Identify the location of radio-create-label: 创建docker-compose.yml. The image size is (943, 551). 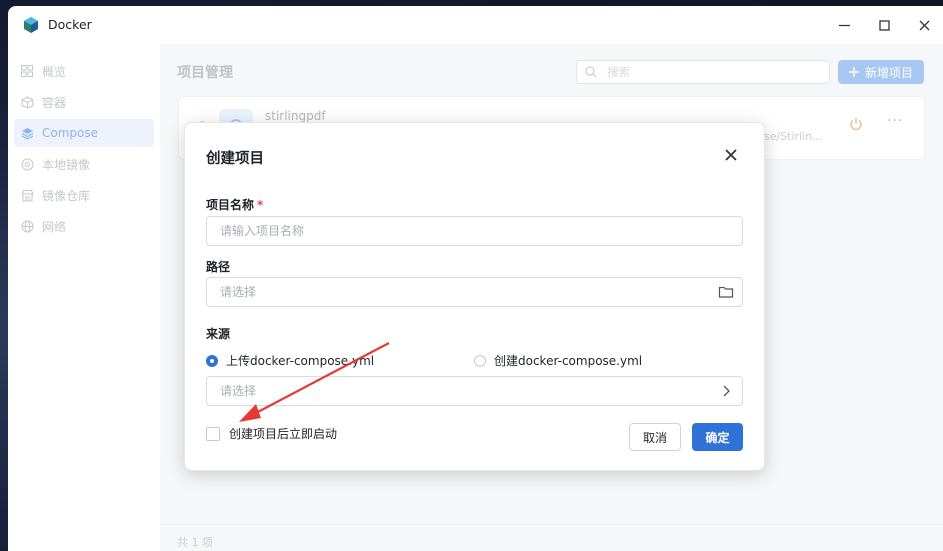
(568, 361).